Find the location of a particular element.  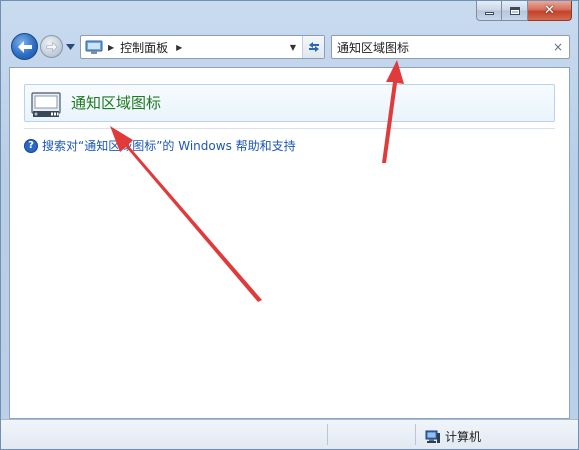

refresh-button is located at coordinates (313, 47).